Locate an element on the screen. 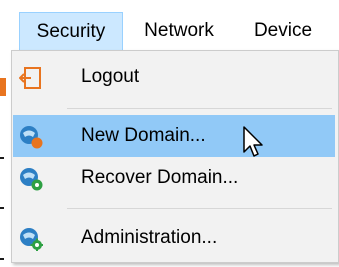 The width and height of the screenshot is (339, 267). administration-icon is located at coordinates (31, 239).